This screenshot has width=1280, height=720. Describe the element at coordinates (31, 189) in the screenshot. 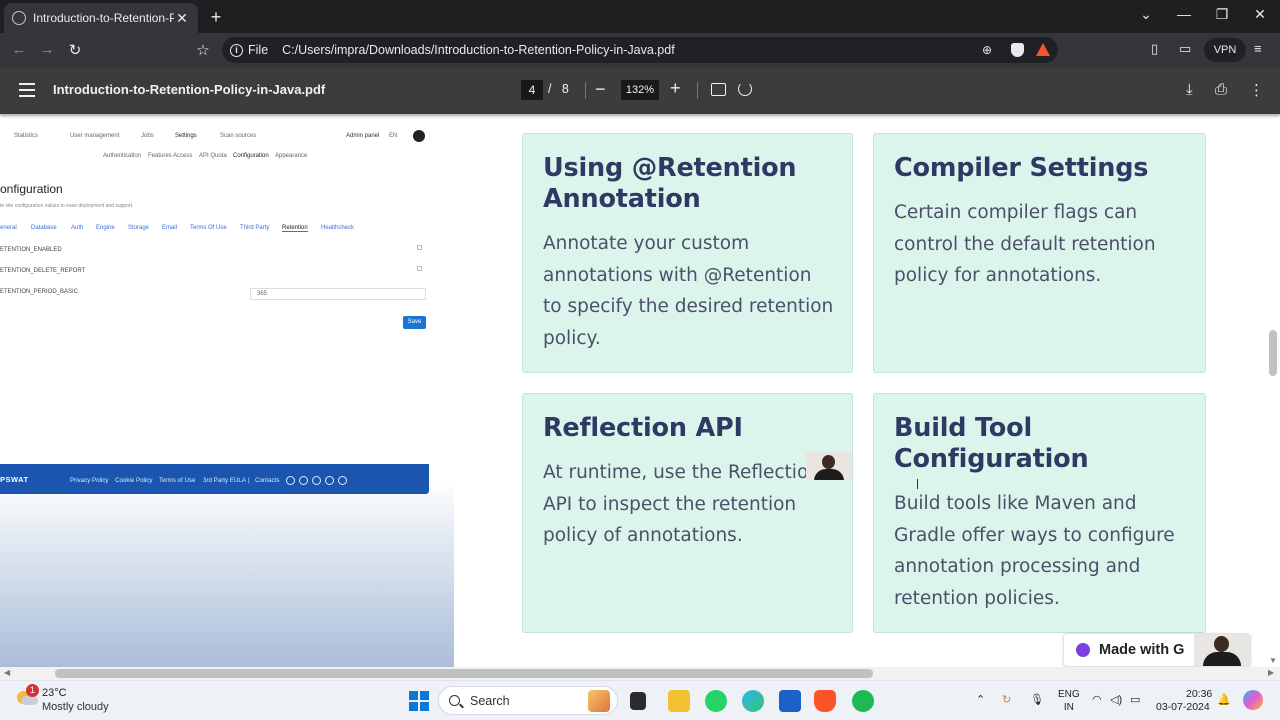

I see `embedded-heading: onfiguration` at that location.